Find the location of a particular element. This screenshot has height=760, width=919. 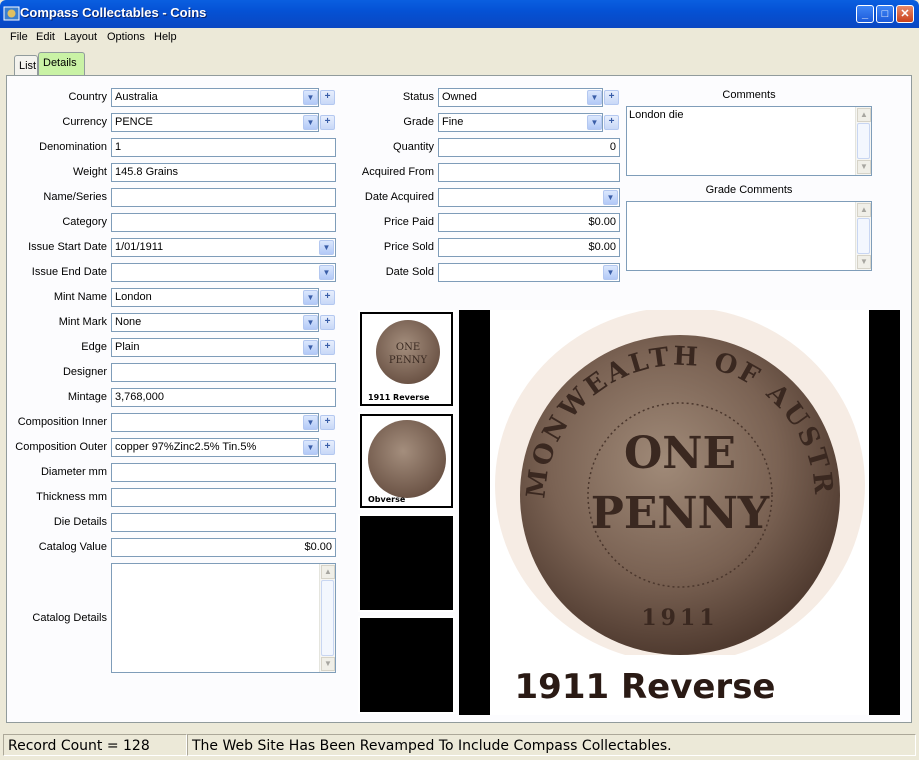

catalog-value-label: Catalog Value is located at coordinates (72, 547).